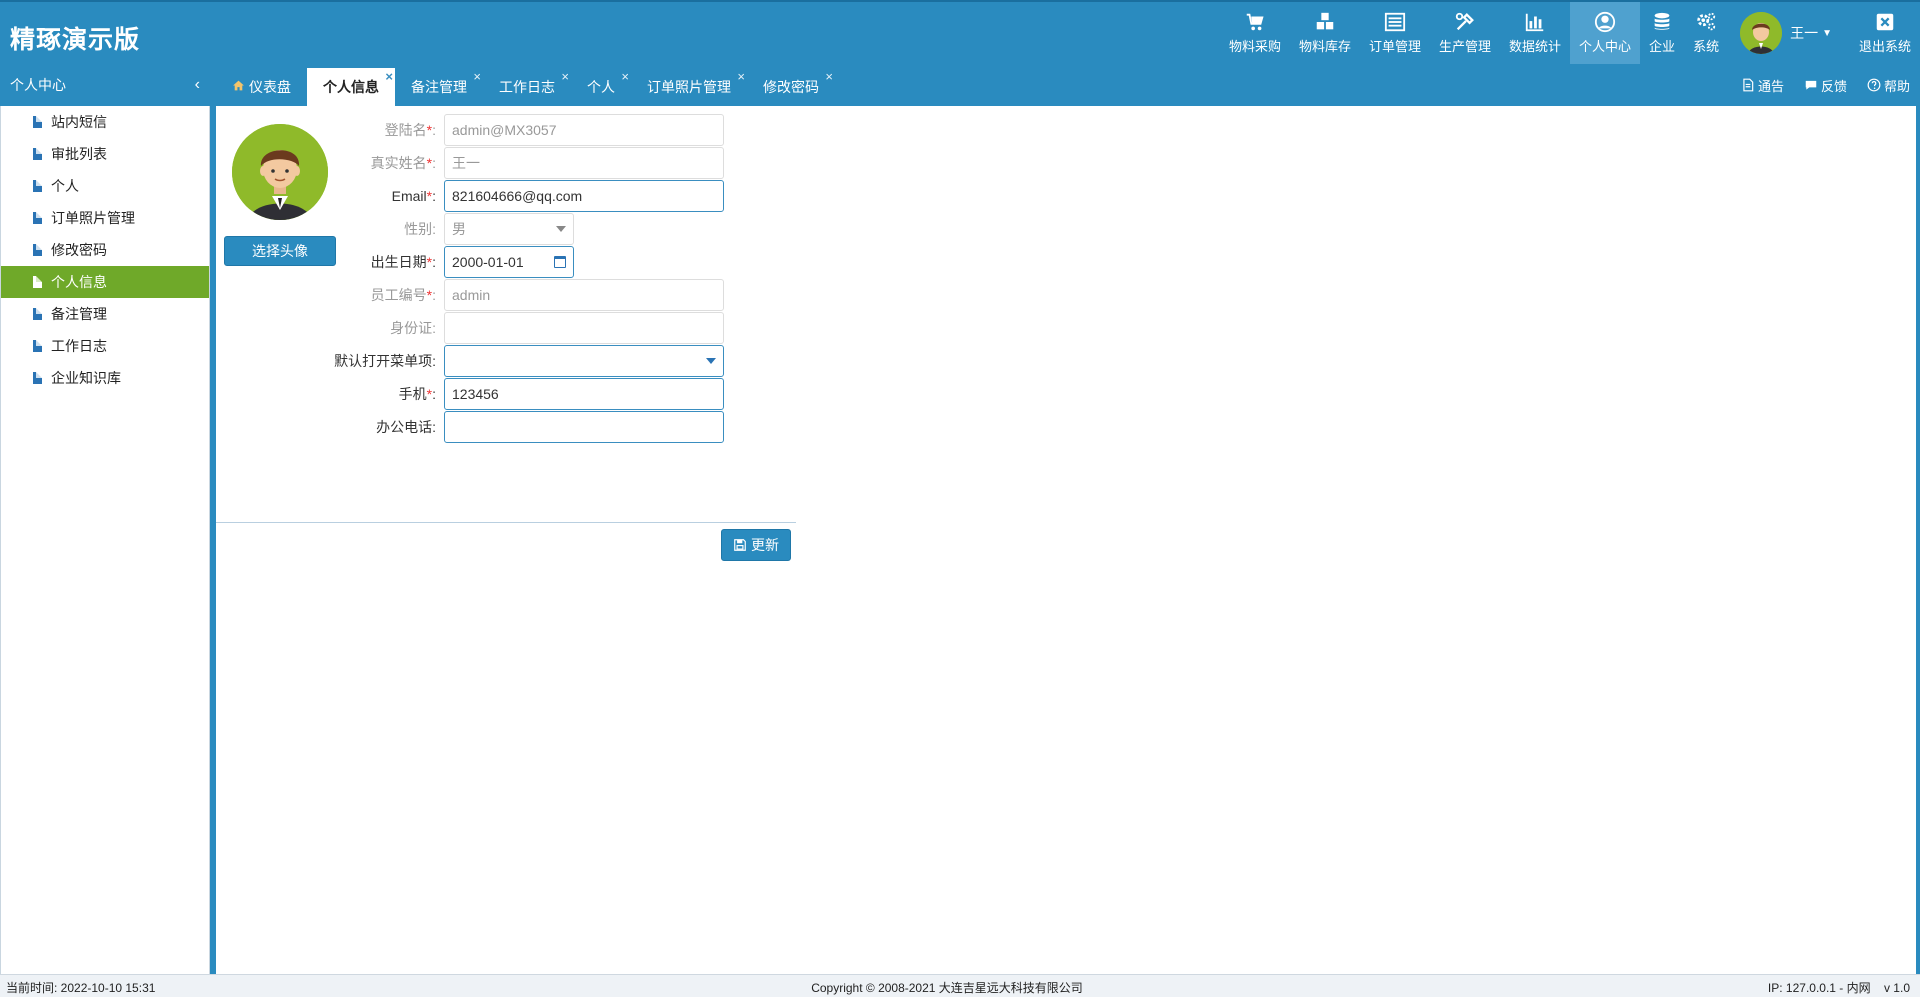  I want to click on nav-label: 系统, so click(1706, 46).